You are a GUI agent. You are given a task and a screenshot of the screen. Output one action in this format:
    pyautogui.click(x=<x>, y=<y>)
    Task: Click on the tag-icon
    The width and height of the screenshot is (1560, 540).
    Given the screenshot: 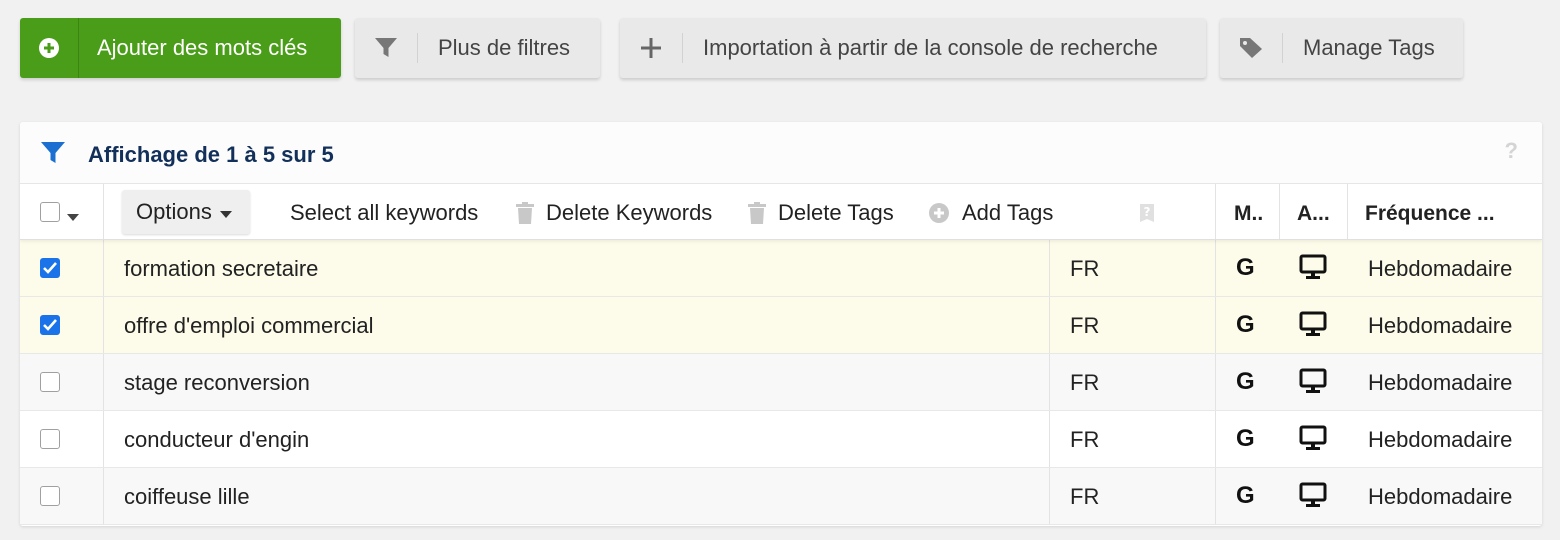 What is the action you would take?
    pyautogui.click(x=1251, y=48)
    